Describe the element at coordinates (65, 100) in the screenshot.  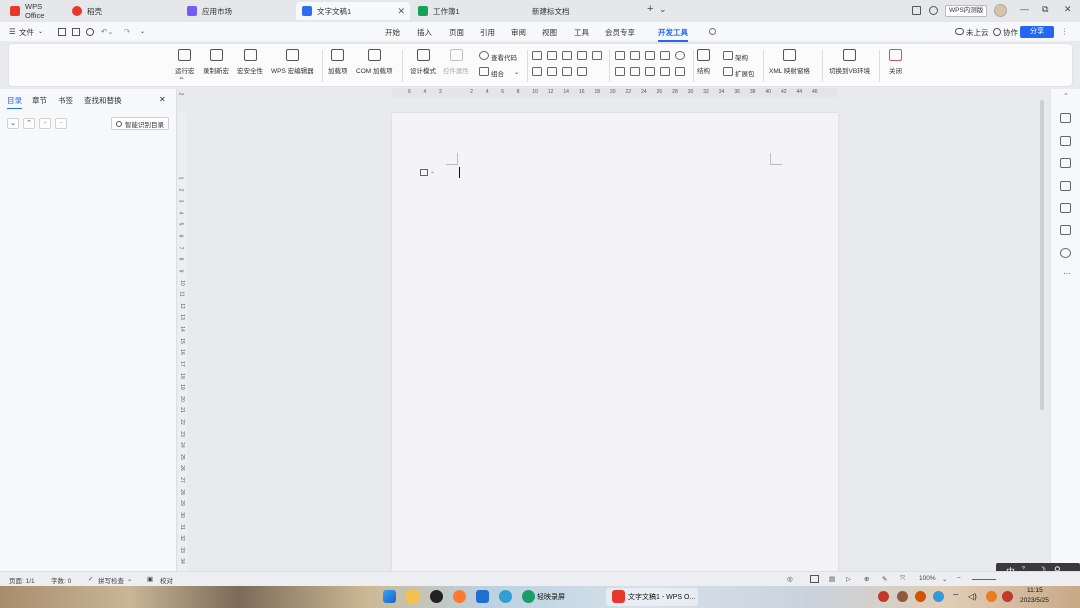
I see `tab-bookmark: 书签` at that location.